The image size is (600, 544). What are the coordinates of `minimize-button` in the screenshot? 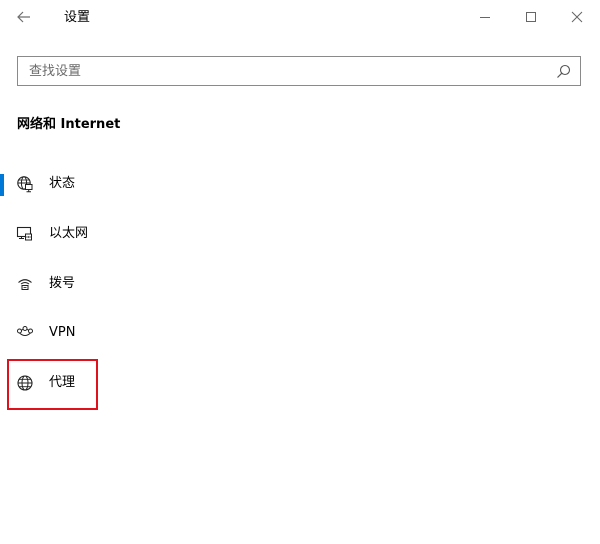 It's located at (485, 17).